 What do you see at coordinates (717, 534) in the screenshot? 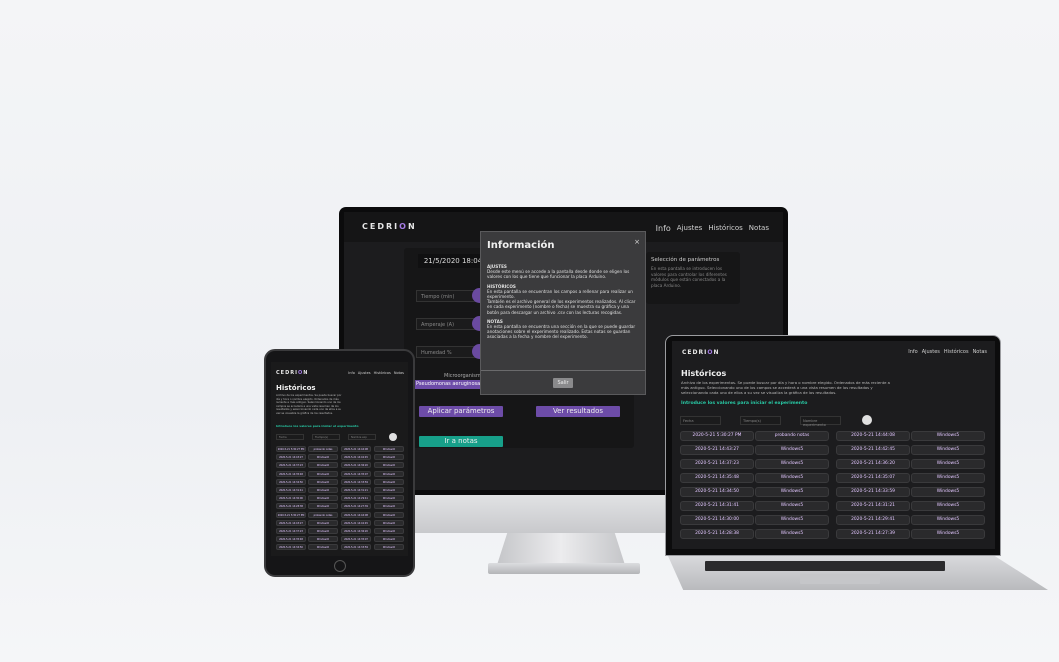
I see `laptop-history-cell: 2020-5-21 14:28:38` at bounding box center [717, 534].